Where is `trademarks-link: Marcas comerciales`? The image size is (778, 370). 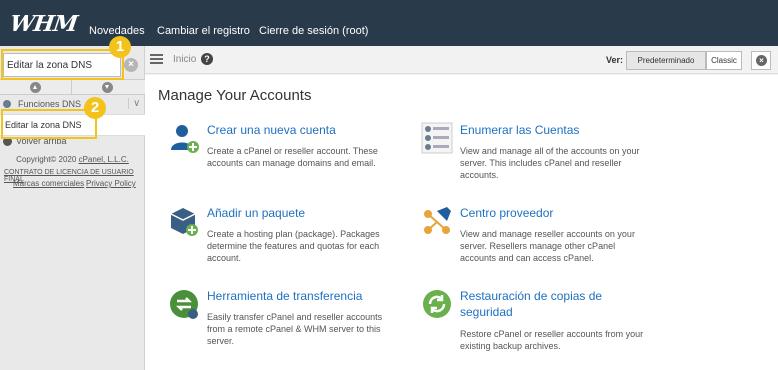 trademarks-link: Marcas comerciales is located at coordinates (48, 183).